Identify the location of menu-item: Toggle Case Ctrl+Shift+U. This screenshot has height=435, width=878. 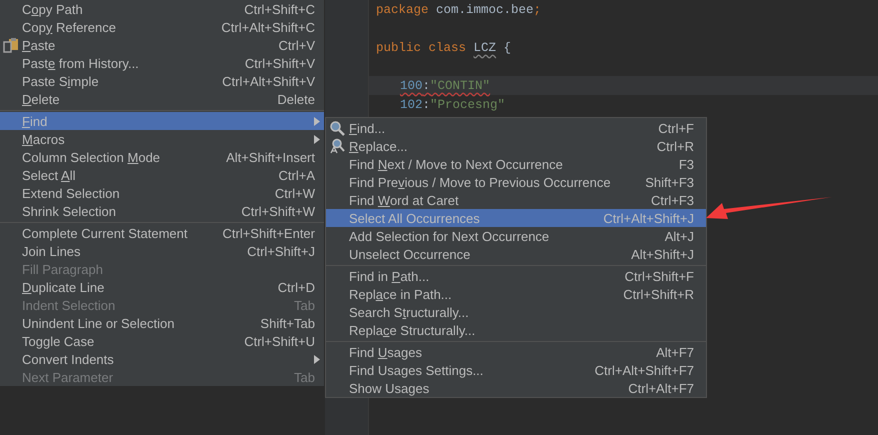
(162, 341).